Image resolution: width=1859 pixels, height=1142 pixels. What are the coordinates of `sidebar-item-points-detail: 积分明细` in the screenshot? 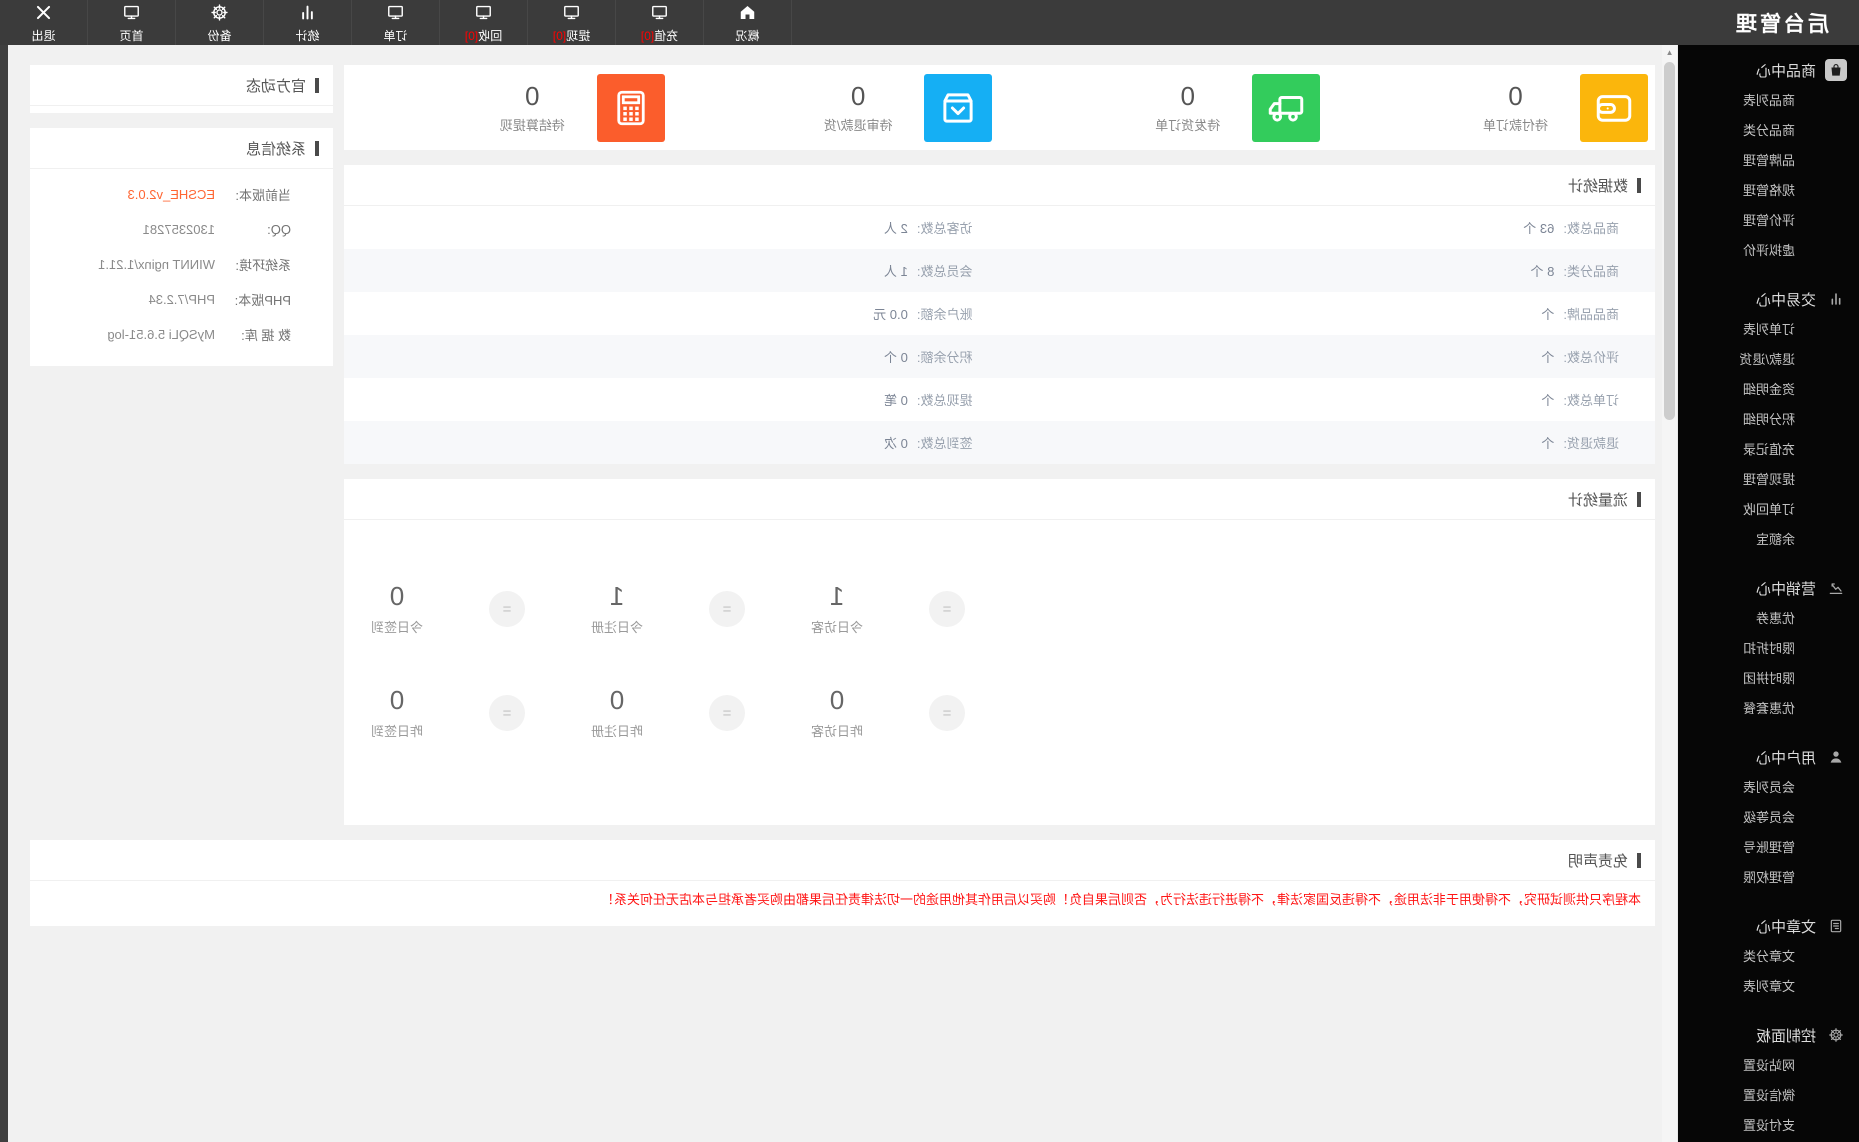 It's located at (1768, 420).